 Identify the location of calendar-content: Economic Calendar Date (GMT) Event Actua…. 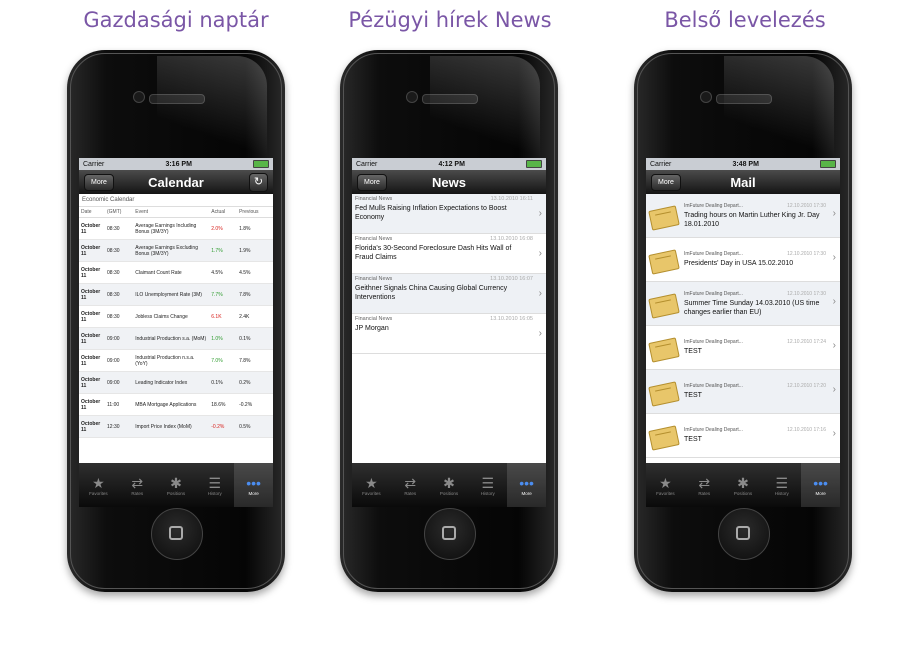
(176, 328).